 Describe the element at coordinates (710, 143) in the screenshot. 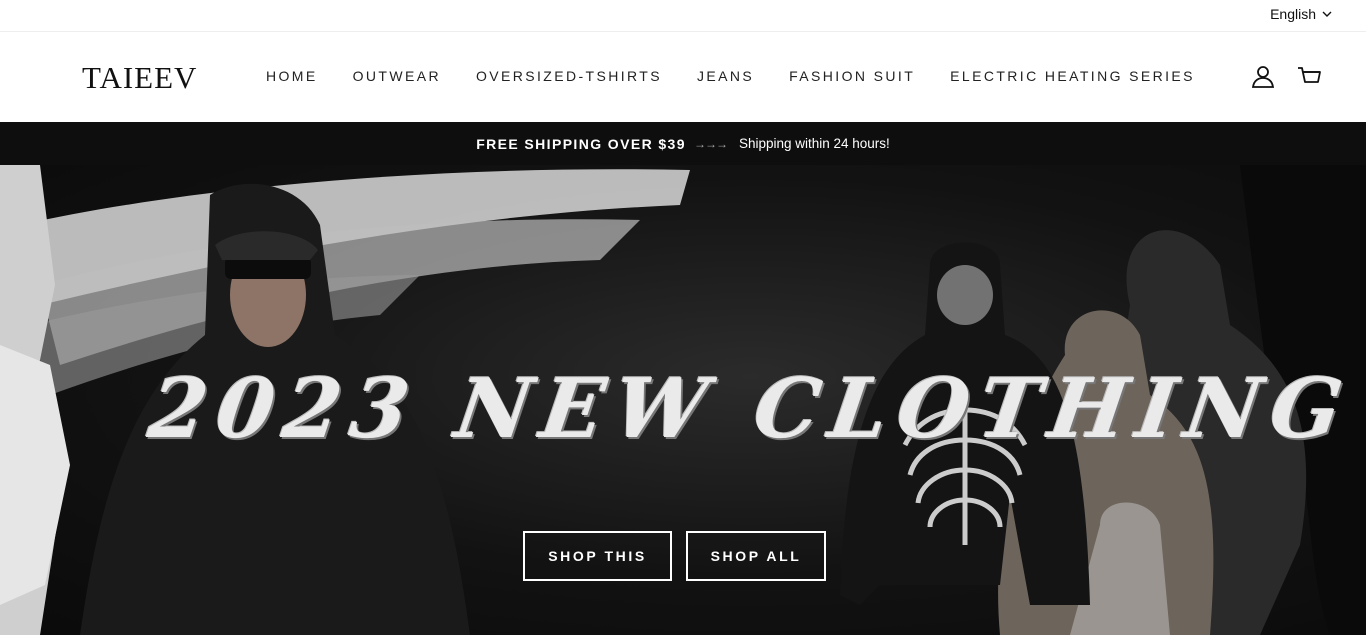

I see `arrows-icon: →→→` at that location.